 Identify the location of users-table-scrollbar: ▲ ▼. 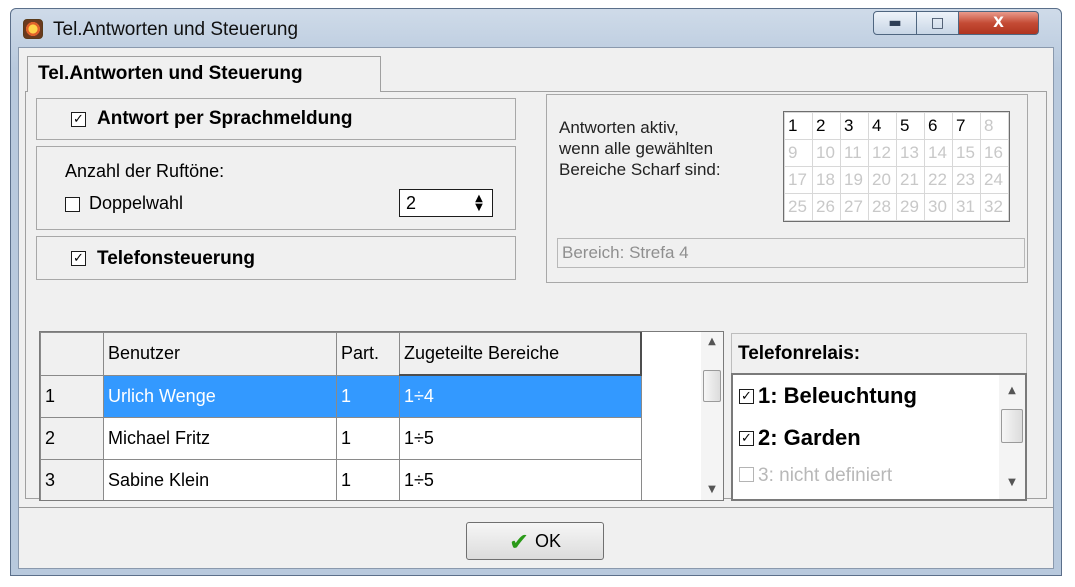
(712, 416).